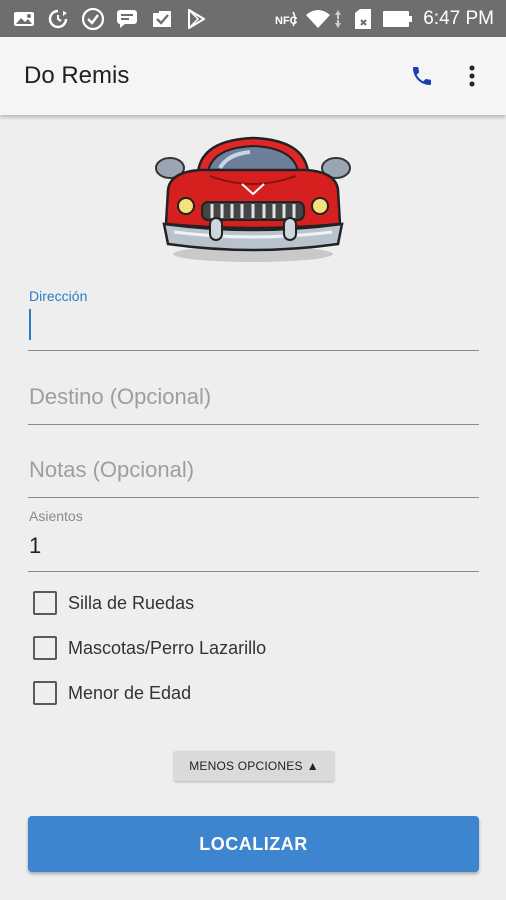  I want to click on checkbox-silla-de-ruedas: Silla de Ruedas, so click(113, 603).